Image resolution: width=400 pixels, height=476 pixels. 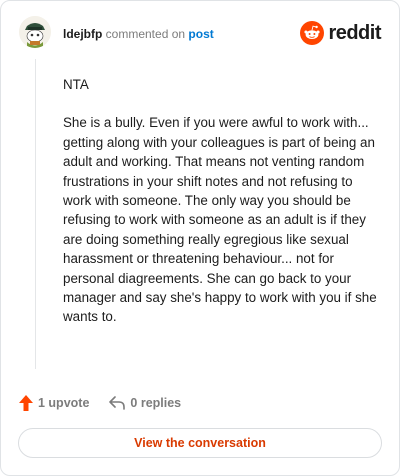 What do you see at coordinates (82, 34) in the screenshot?
I see `username-link: ldejbfp` at bounding box center [82, 34].